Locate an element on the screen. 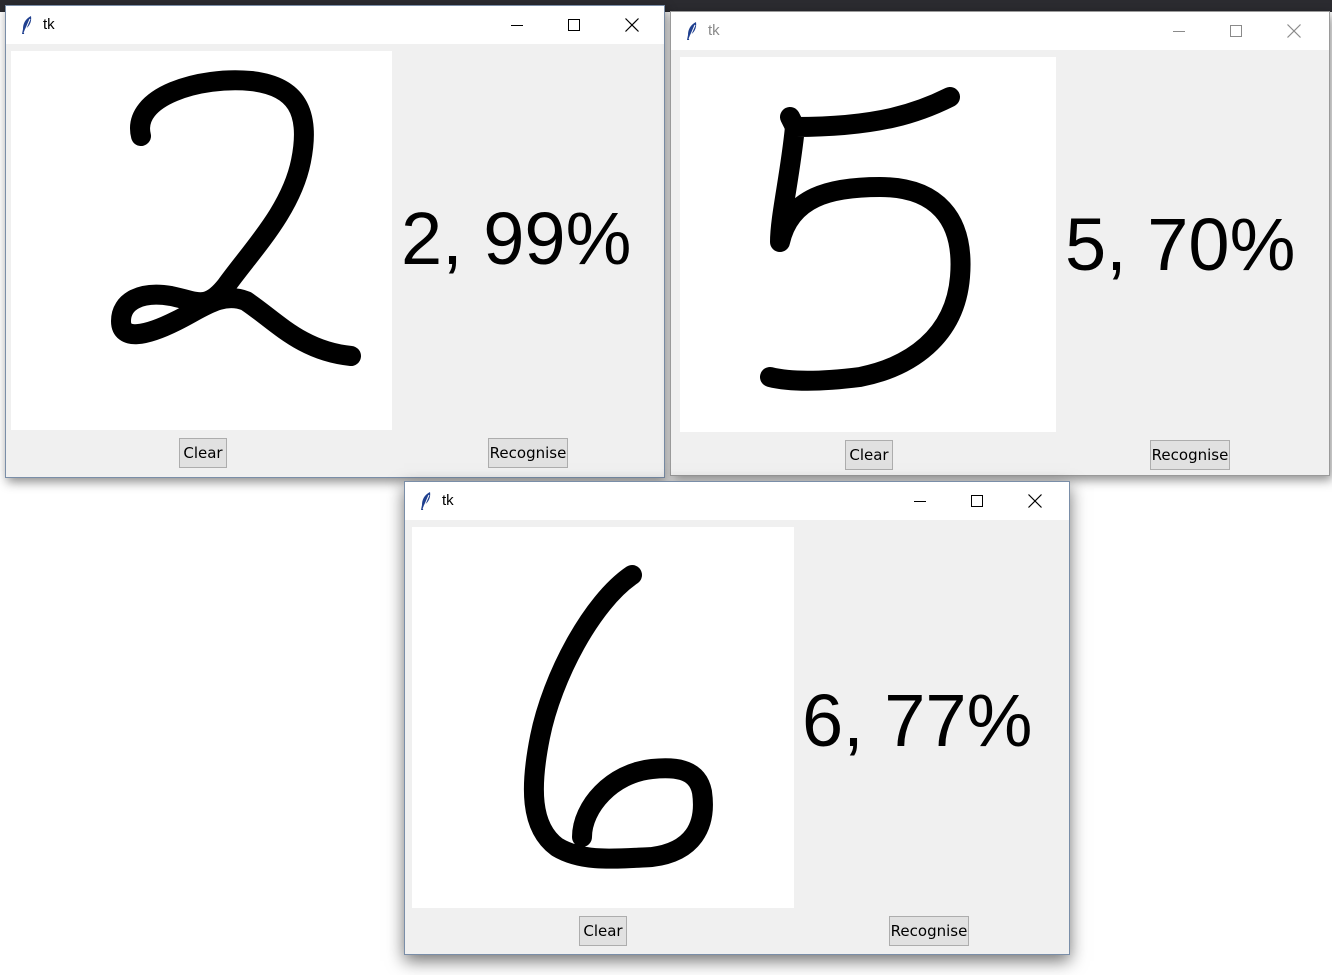 The image size is (1332, 975). prediction-label: 6, 77% is located at coordinates (917, 720).